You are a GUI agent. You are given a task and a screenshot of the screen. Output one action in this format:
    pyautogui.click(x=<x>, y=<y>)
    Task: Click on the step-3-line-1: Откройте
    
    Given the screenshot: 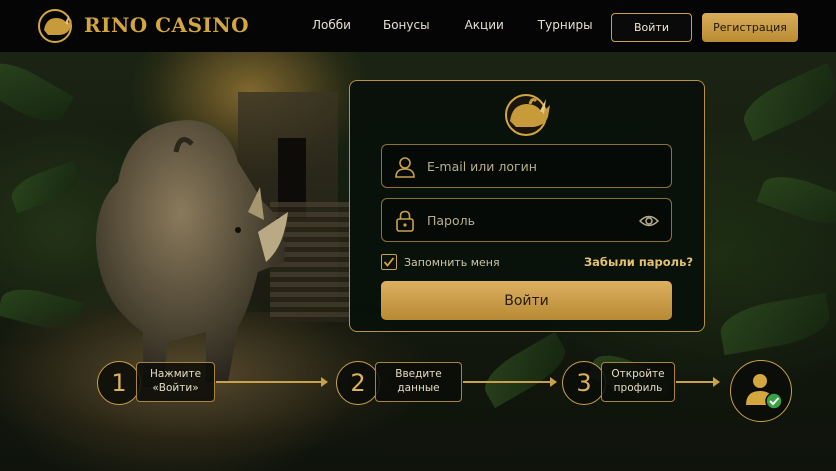 What is the action you would take?
    pyautogui.click(x=638, y=374)
    